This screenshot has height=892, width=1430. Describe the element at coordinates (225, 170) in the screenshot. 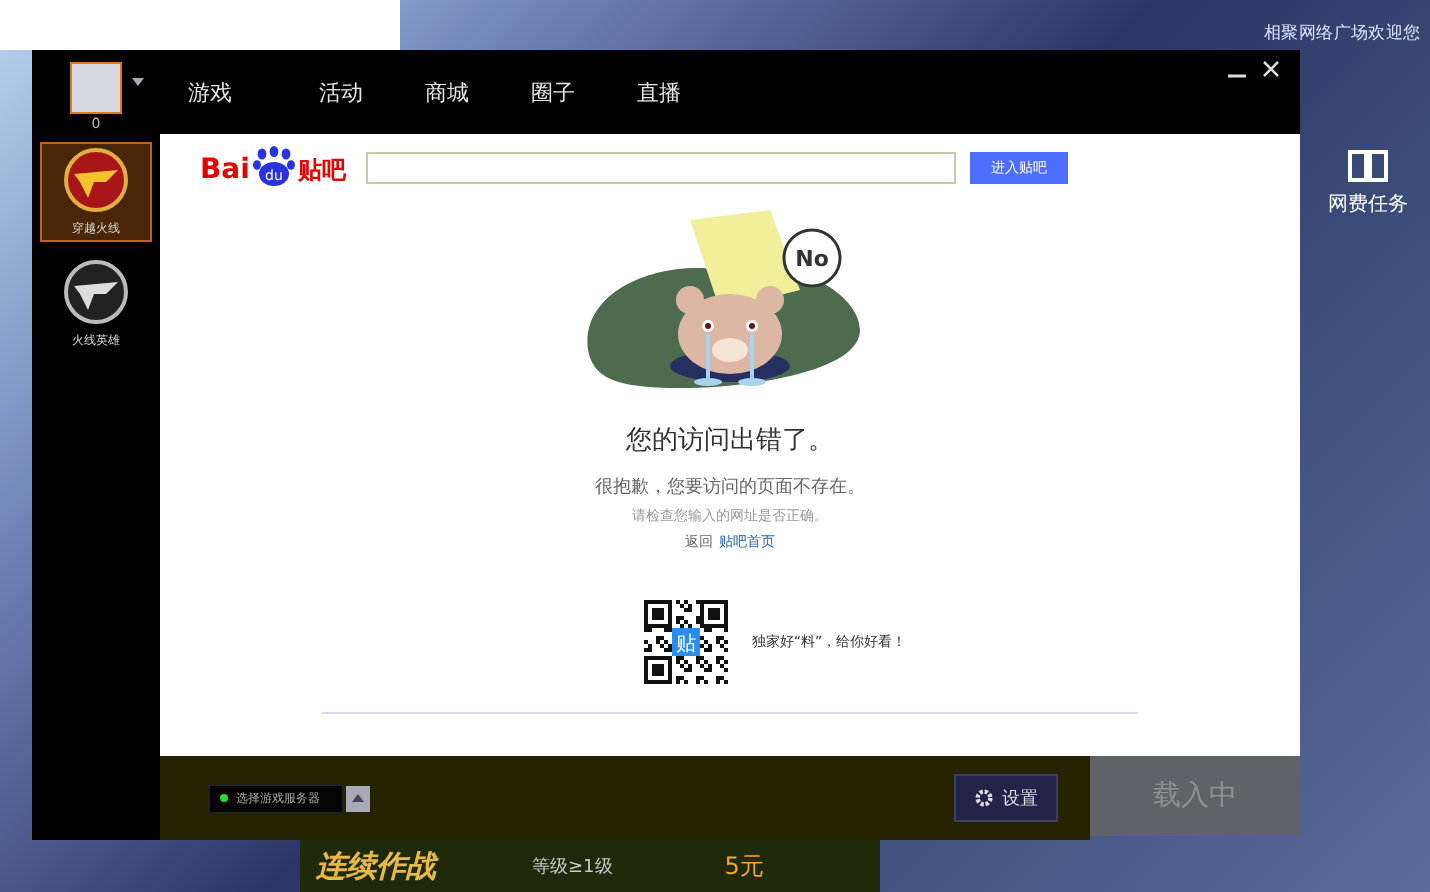

I see `logo-text: Bai` at that location.